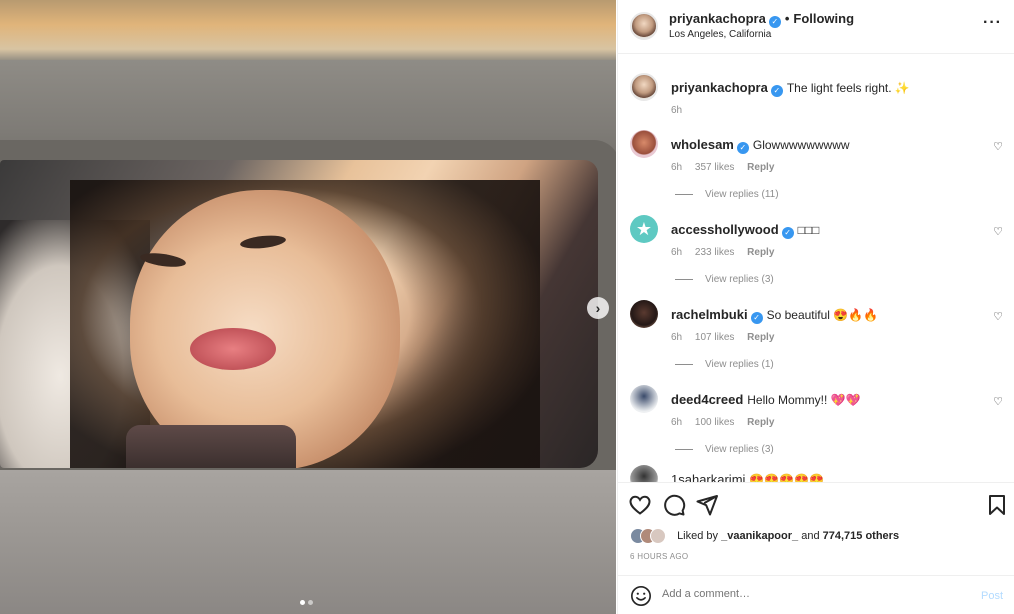 Image resolution: width=1014 pixels, height=614 pixels. Describe the element at coordinates (707, 399) in the screenshot. I see `comment-username: deed4creed` at that location.